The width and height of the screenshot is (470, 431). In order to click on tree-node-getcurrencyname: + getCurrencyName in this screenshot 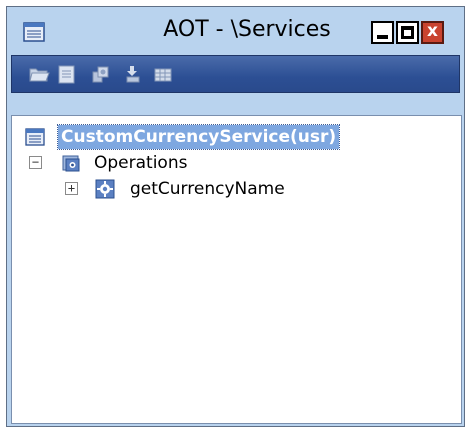, I will do `click(165, 189)`.